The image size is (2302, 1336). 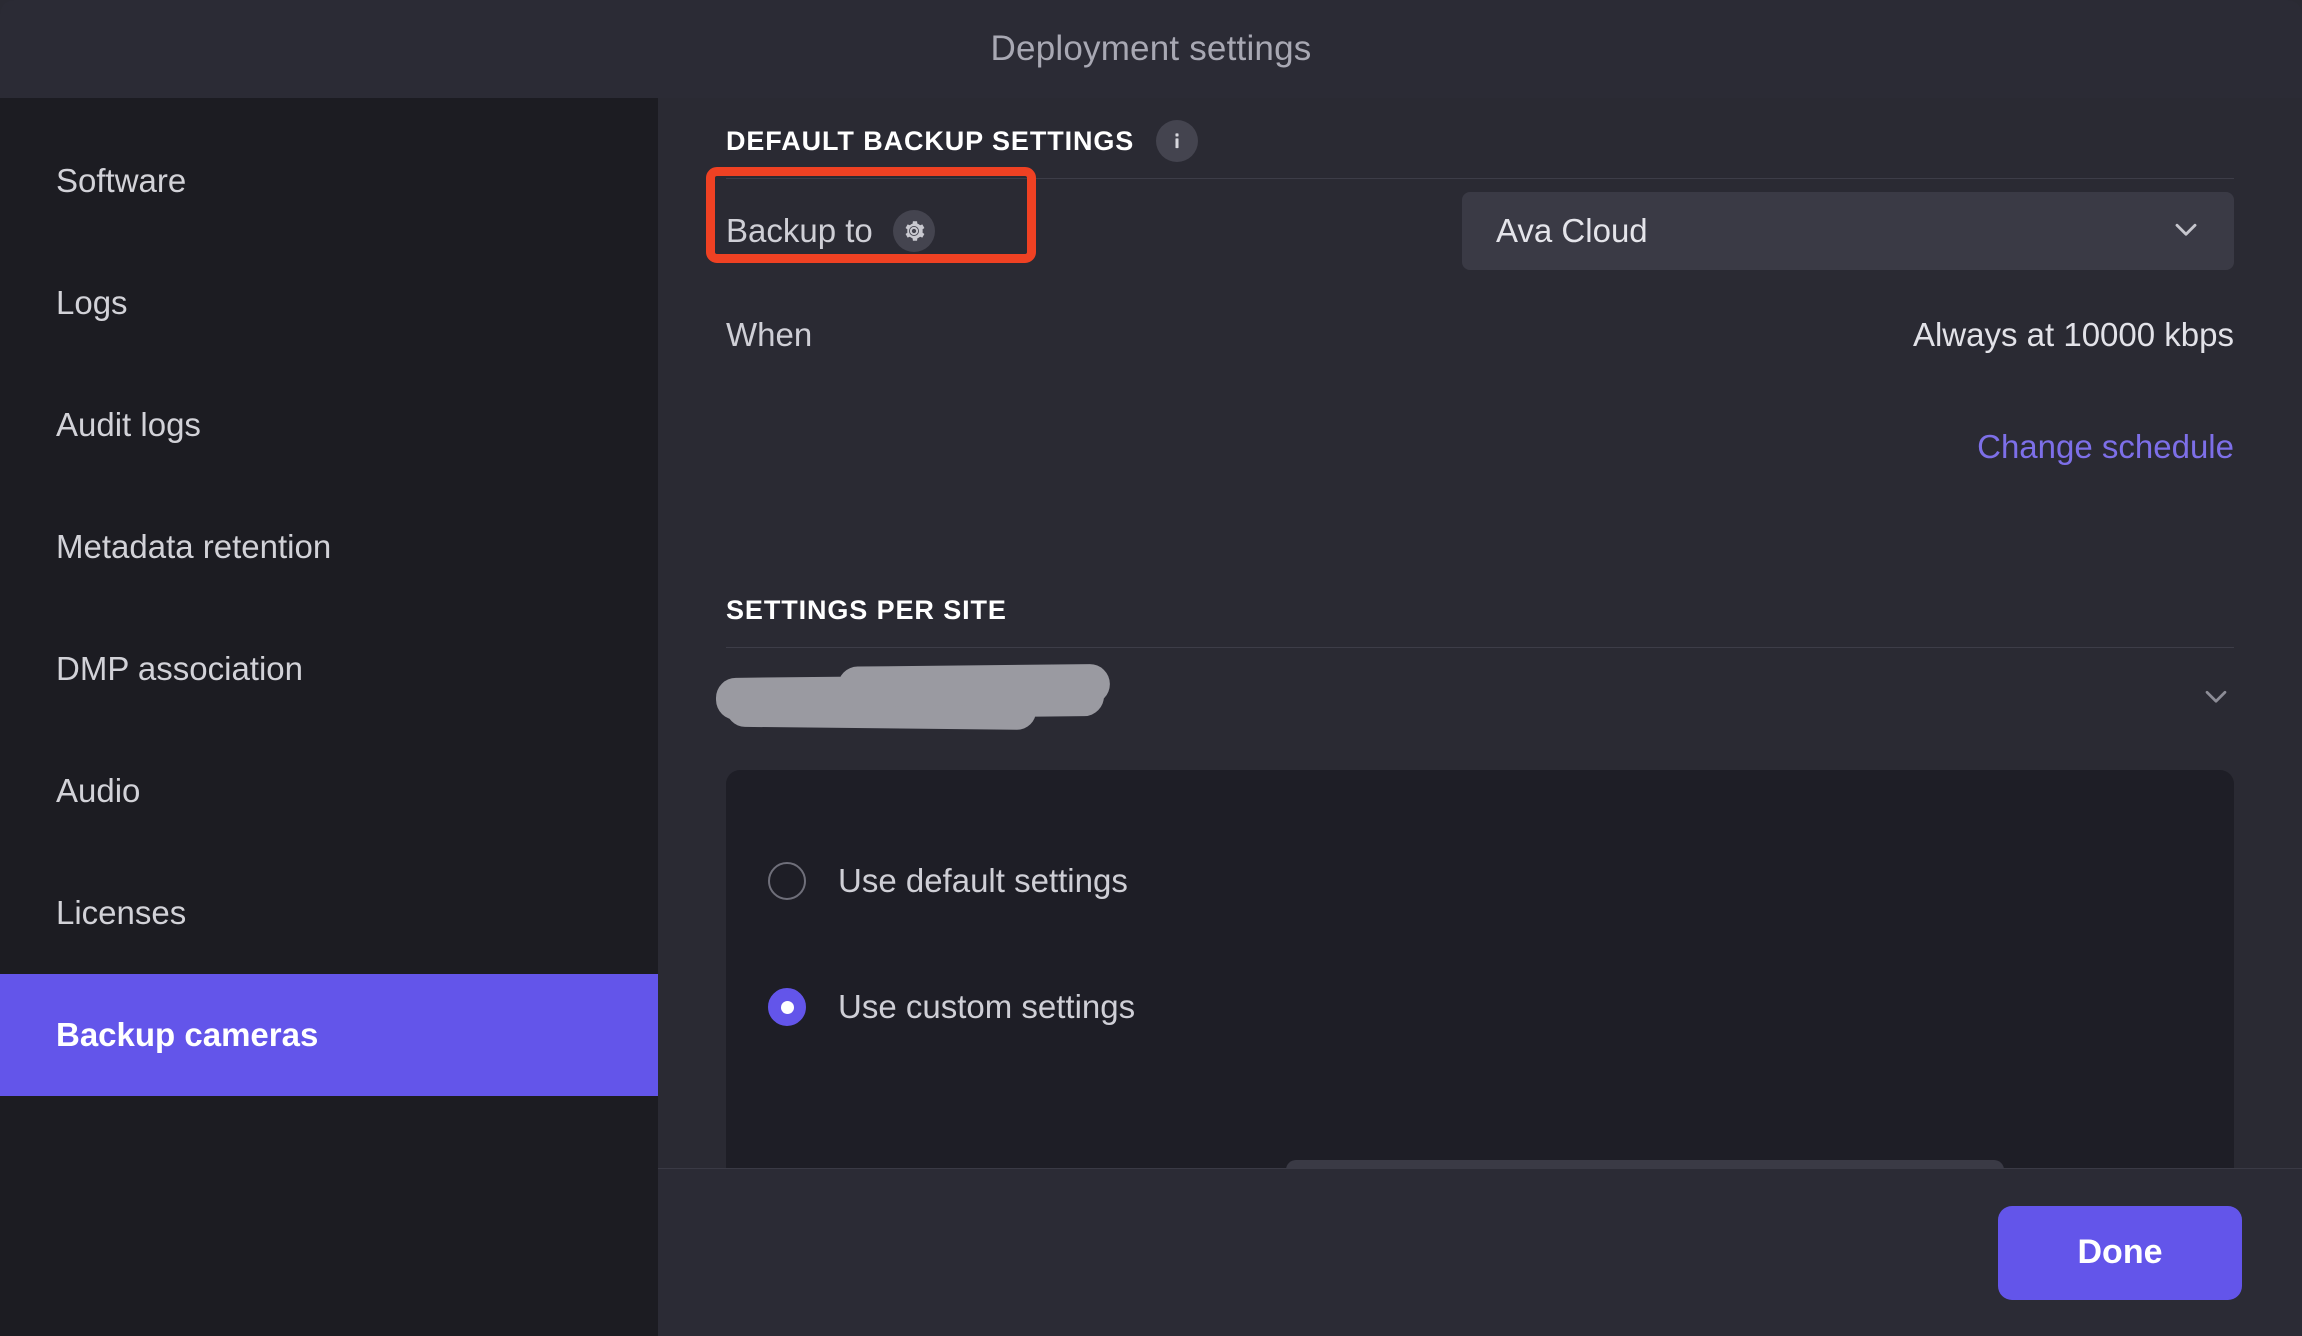 I want to click on info-icon, so click(x=1177, y=141).